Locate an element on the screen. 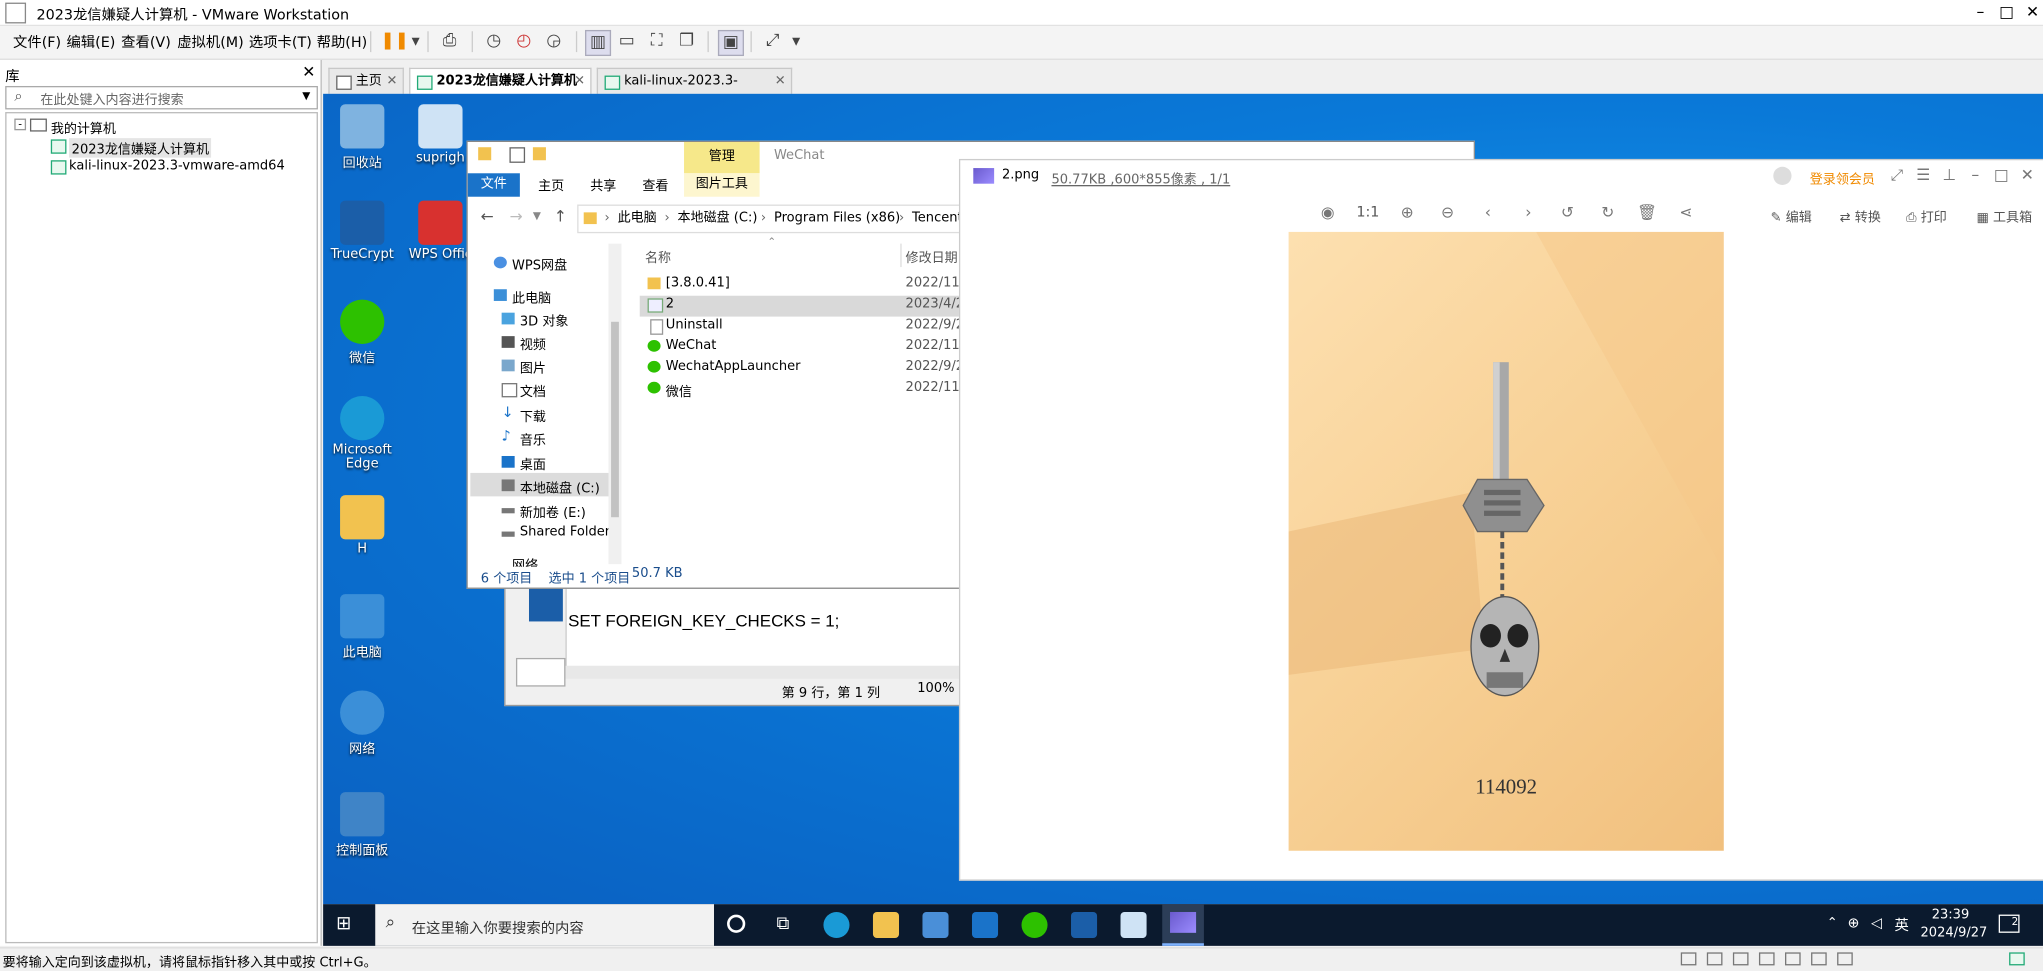 The image size is (2043, 971). mouse-icon: ◉ is located at coordinates (1327, 212).